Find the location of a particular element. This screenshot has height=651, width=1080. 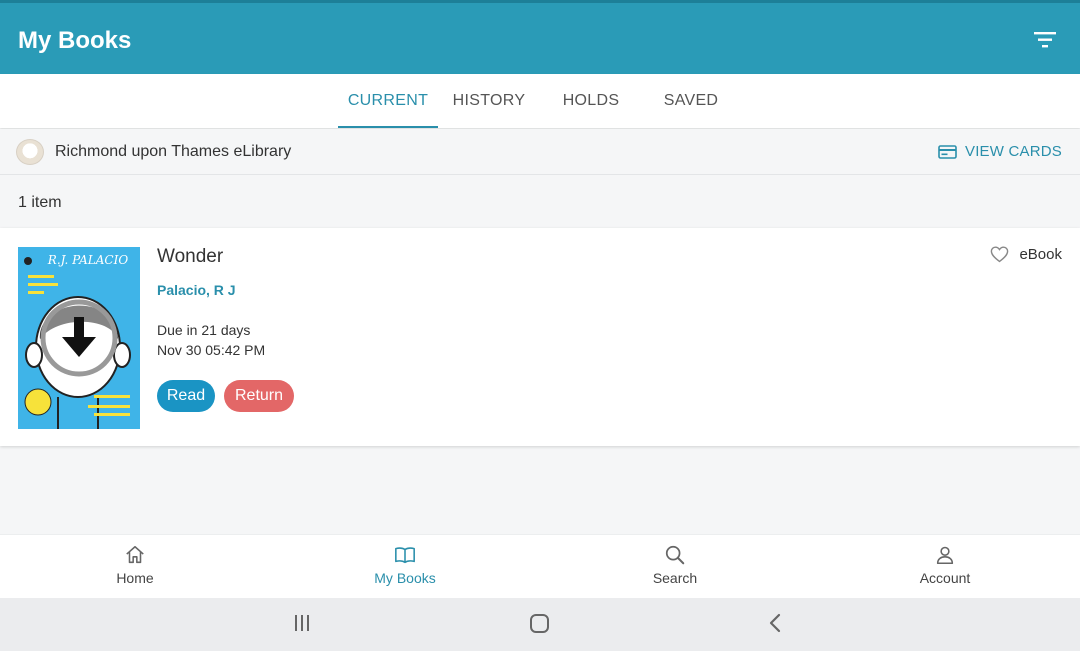

due-info: Due in 21 days Nov 30 05:42 PM is located at coordinates (211, 340).